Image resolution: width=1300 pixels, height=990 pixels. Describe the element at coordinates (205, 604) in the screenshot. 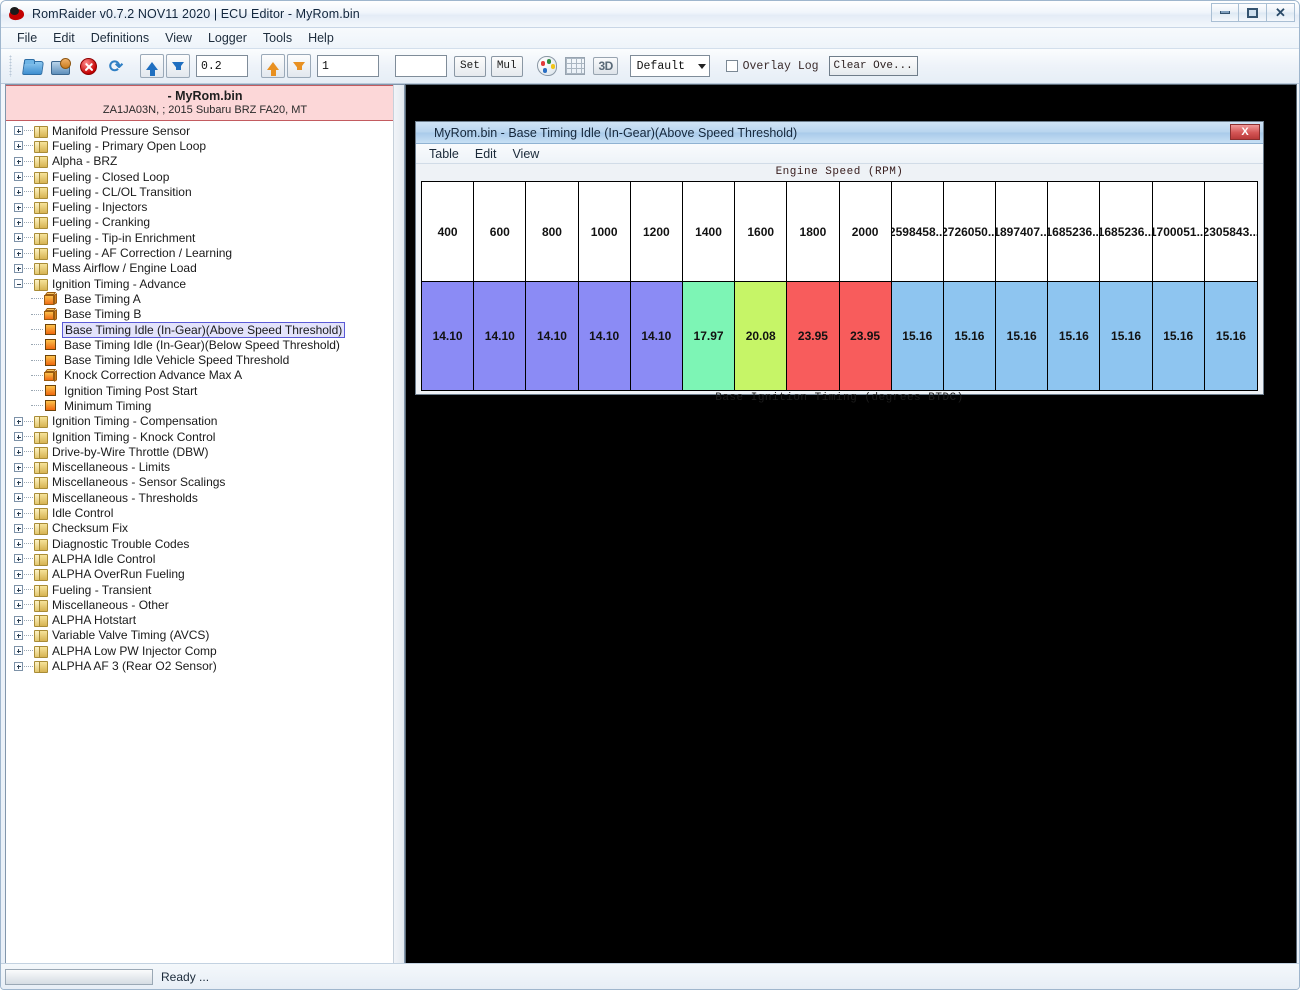

I see `tree-item: Miscellaneous - Other` at that location.